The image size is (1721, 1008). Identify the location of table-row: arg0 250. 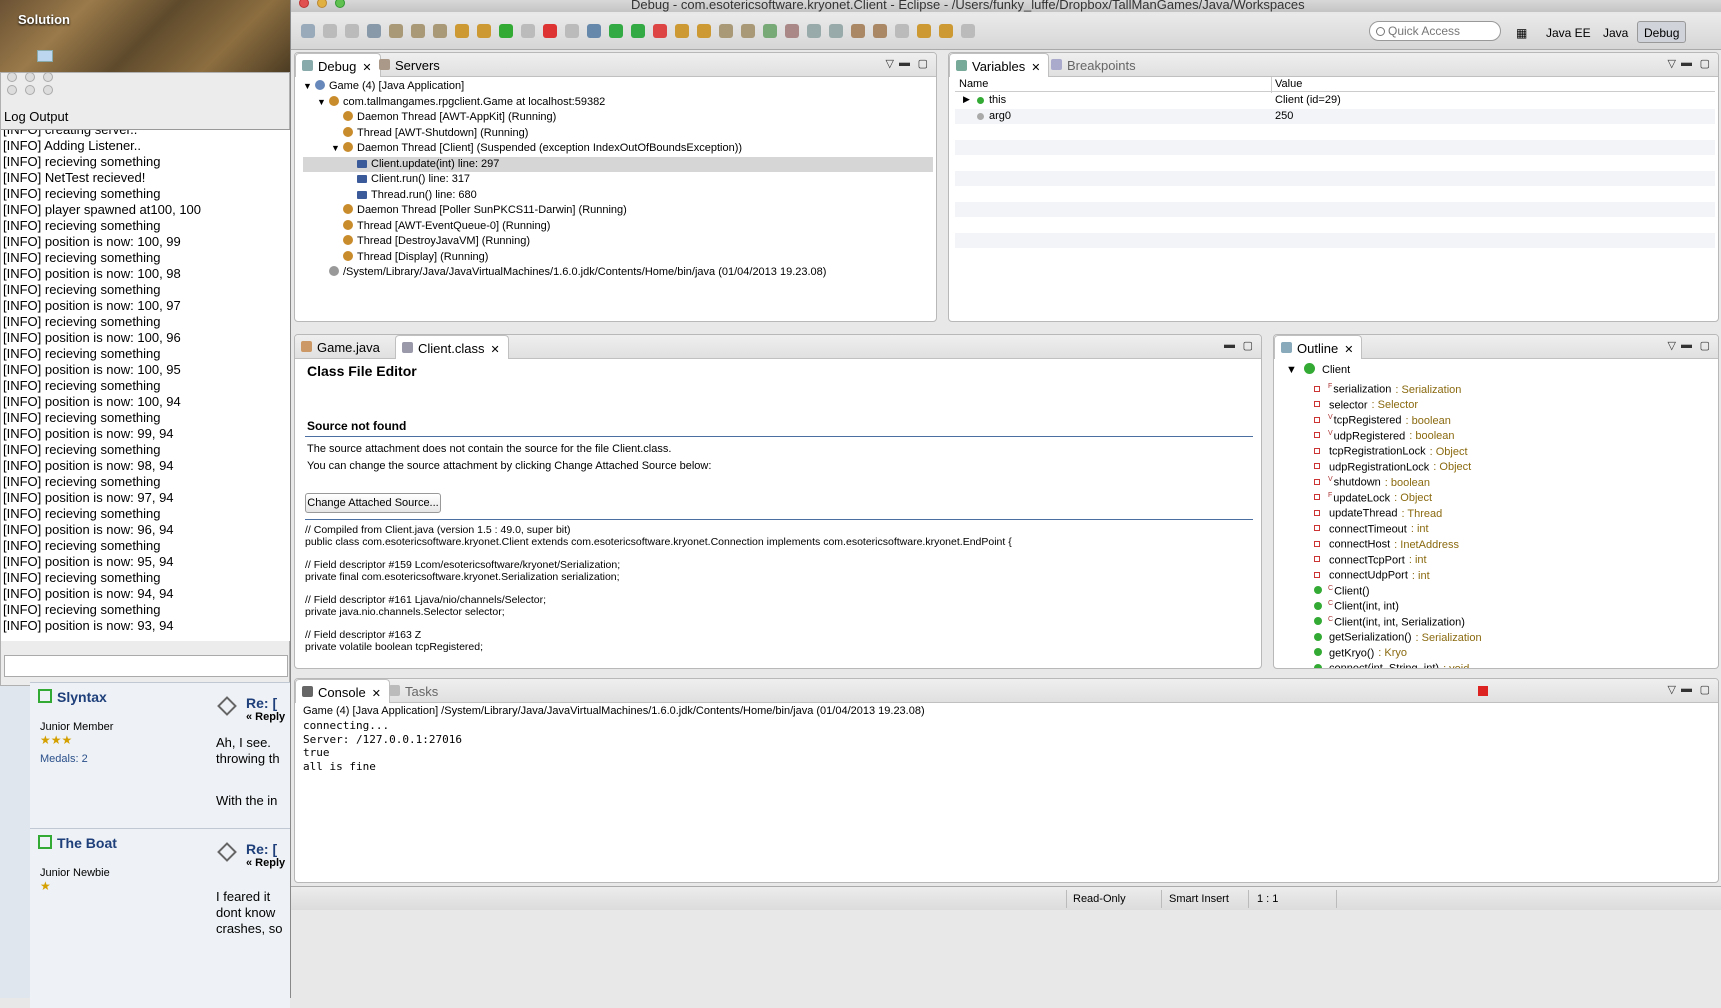
(1335, 116).